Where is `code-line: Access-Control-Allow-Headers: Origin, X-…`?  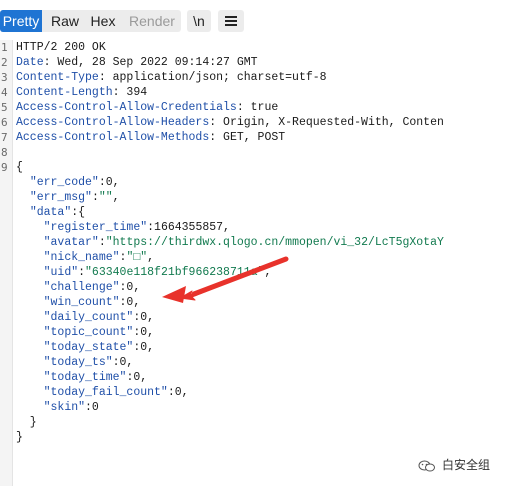 code-line: Access-Control-Allow-Headers: Origin, X-… is located at coordinates (230, 122).